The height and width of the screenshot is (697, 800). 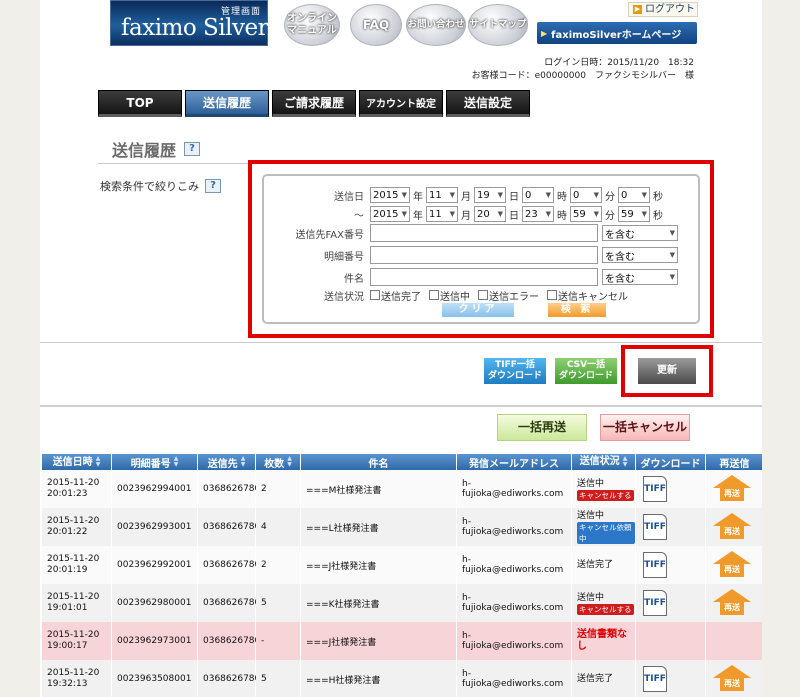 I want to click on page-title-wrap: 送信履歴 ?, so click(x=156, y=149).